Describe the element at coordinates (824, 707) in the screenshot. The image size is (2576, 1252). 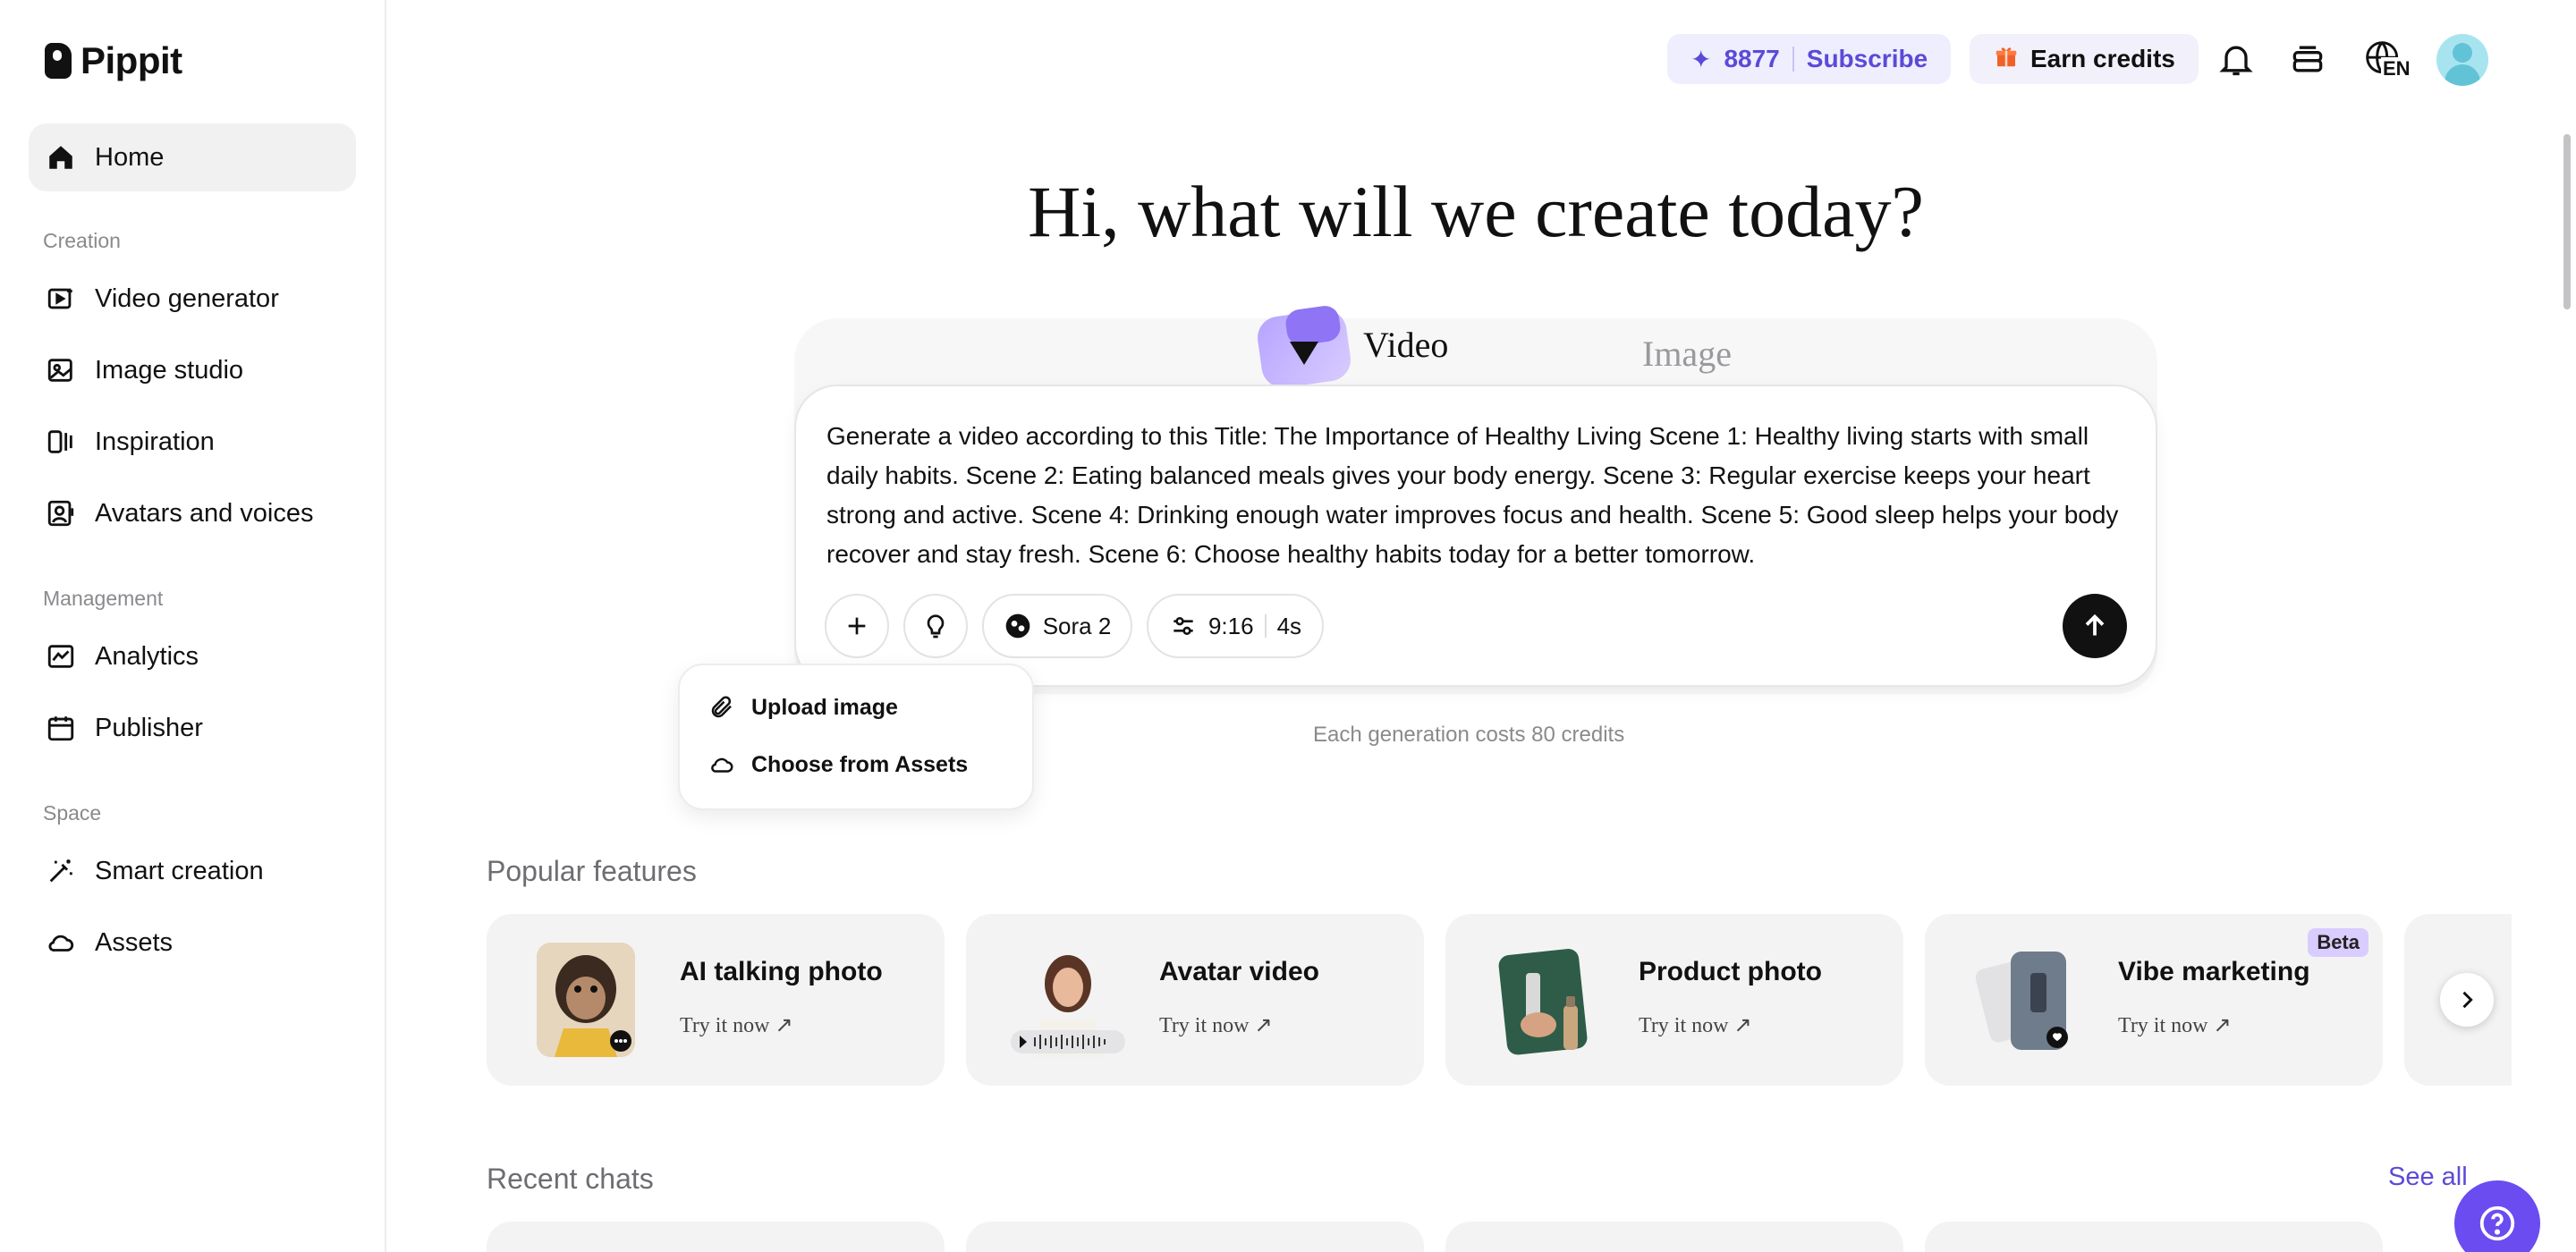
I see `menu-item-label: Upload image` at that location.